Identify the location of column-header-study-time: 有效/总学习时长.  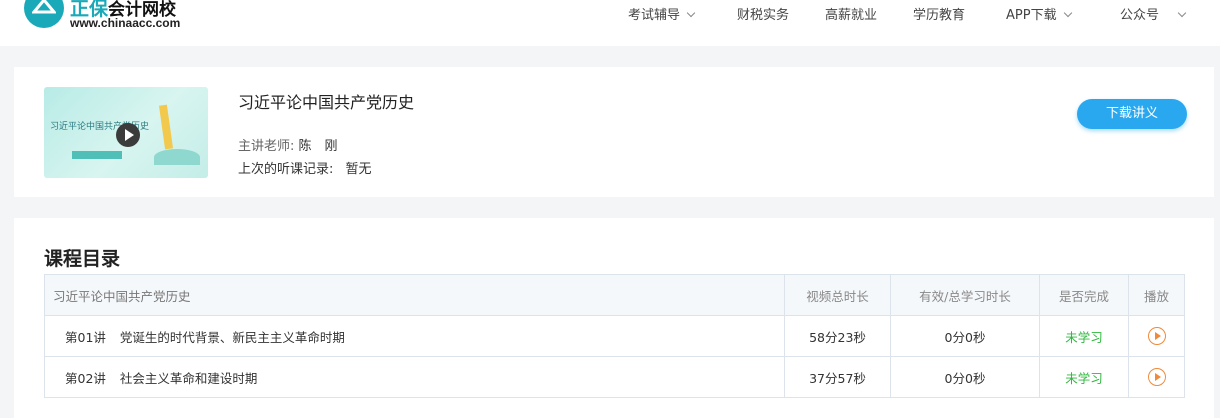
(965, 295).